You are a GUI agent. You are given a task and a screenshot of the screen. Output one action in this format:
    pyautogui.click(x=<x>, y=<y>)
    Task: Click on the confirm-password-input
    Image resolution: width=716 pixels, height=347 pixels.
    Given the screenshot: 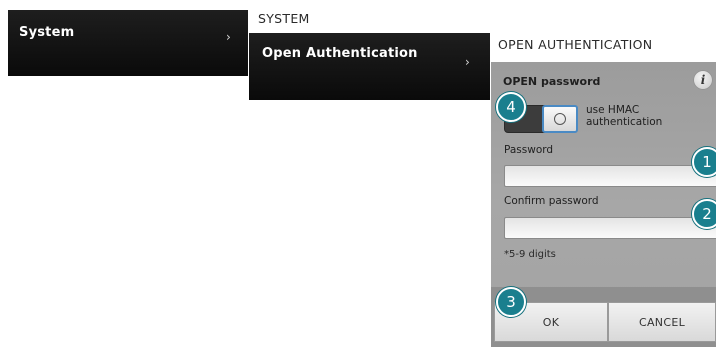 What is the action you would take?
    pyautogui.click(x=610, y=228)
    